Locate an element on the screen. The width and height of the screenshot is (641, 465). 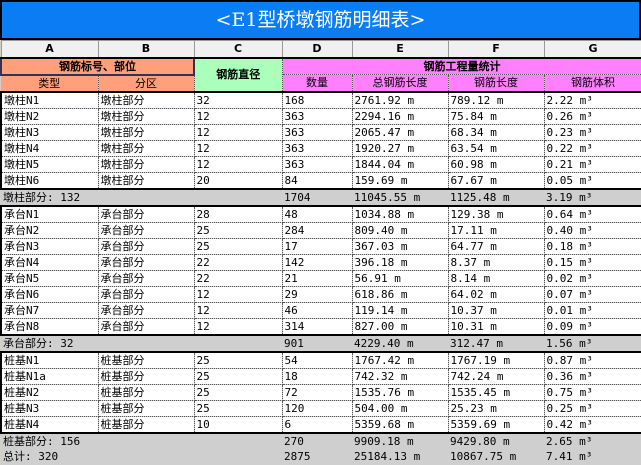
subtotal-cell: 9429.80 m is located at coordinates (496, 440).